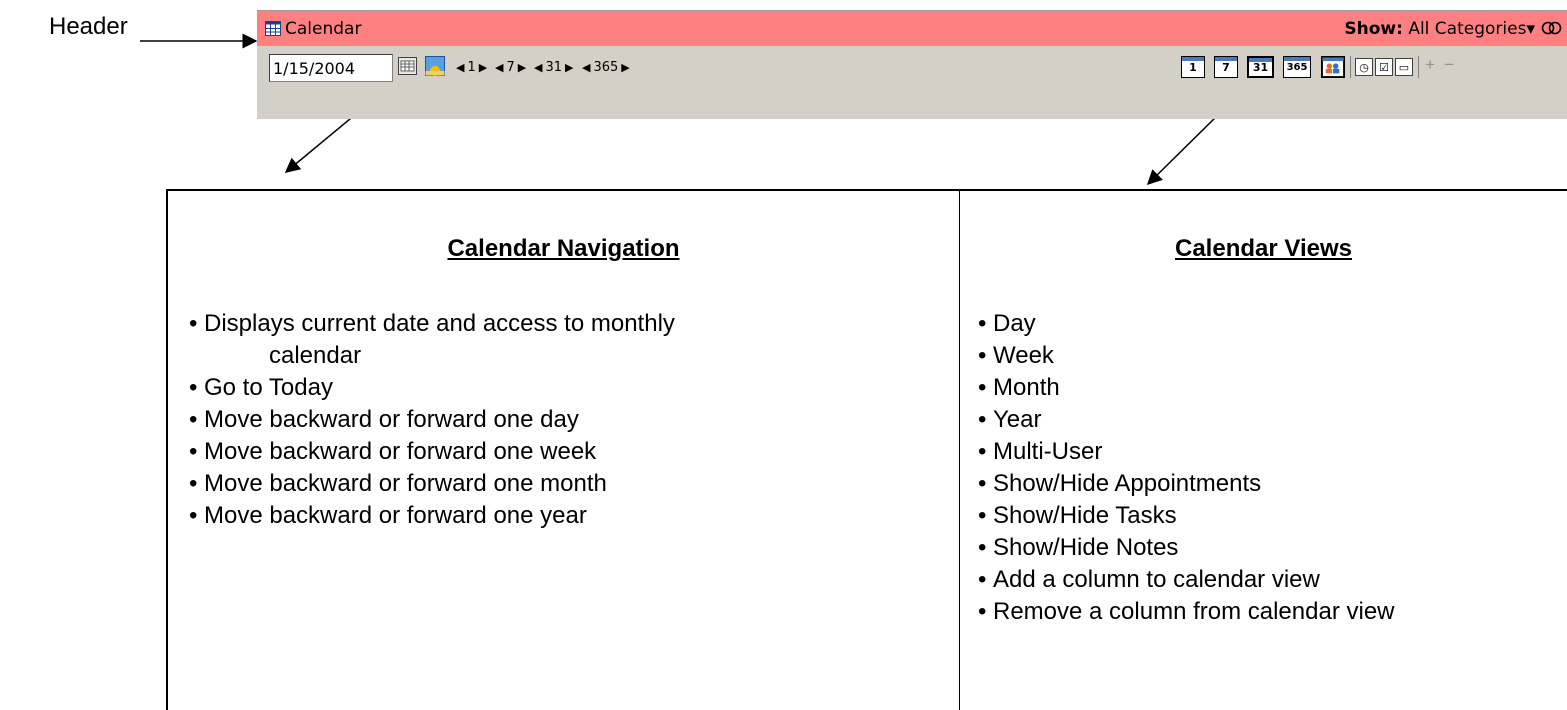 The height and width of the screenshot is (710, 1567). What do you see at coordinates (1186, 388) in the screenshot?
I see `list-item: Month` at bounding box center [1186, 388].